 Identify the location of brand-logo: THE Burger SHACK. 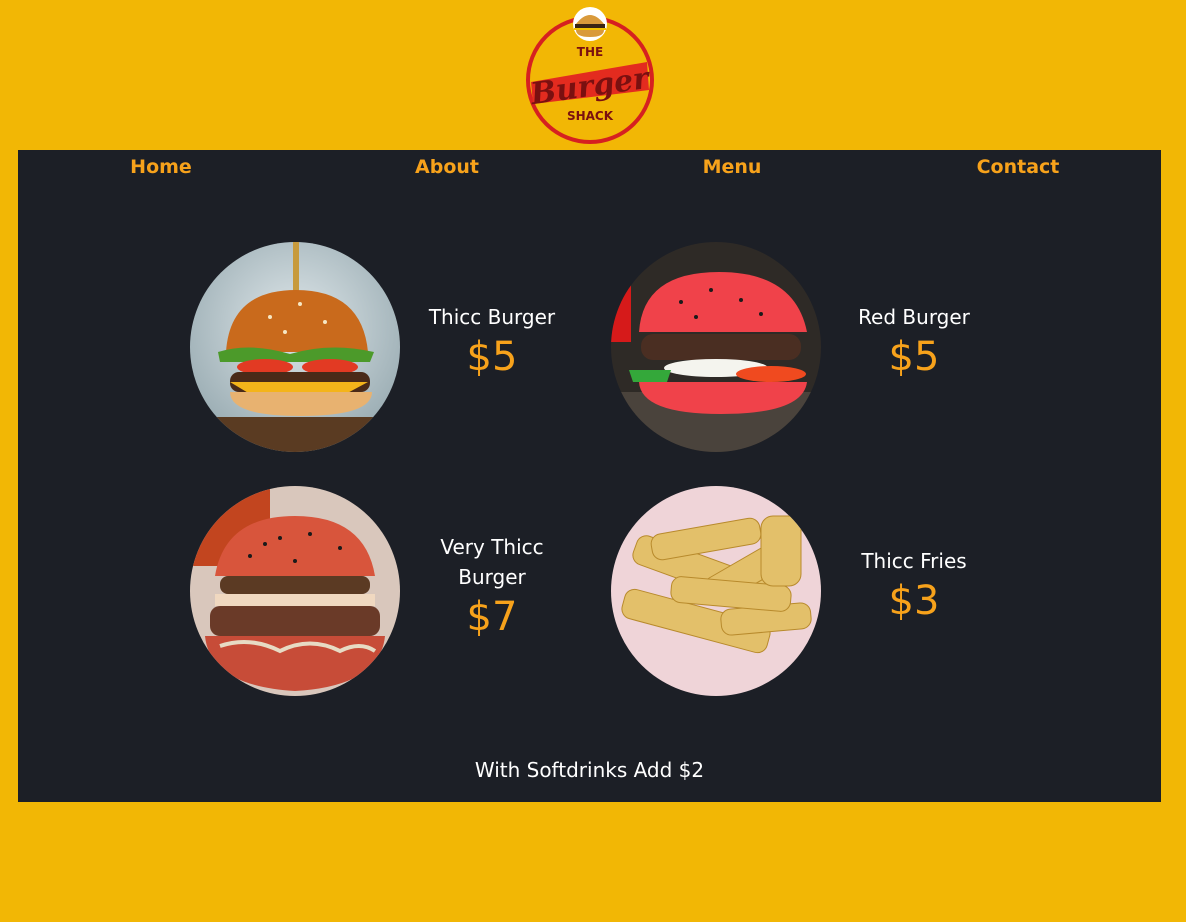
(590, 75).